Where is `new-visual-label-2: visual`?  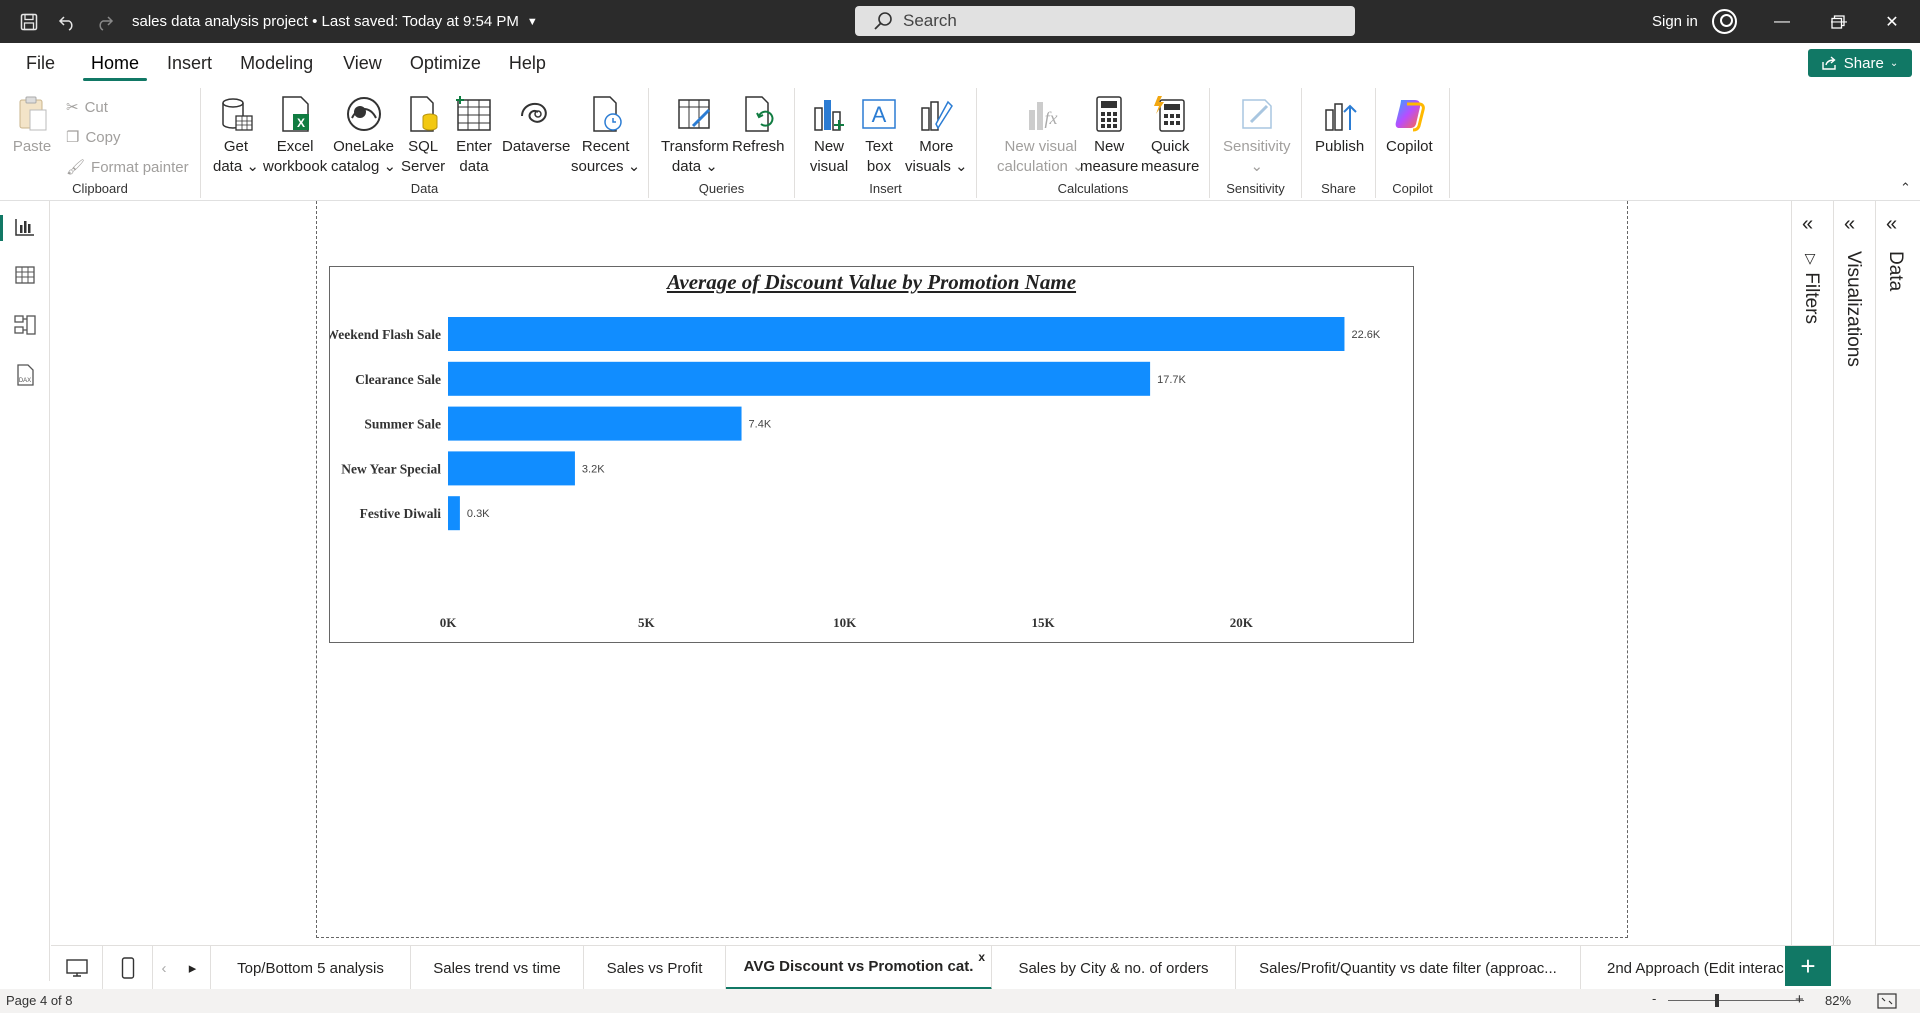
new-visual-label-2: visual is located at coordinates (829, 166).